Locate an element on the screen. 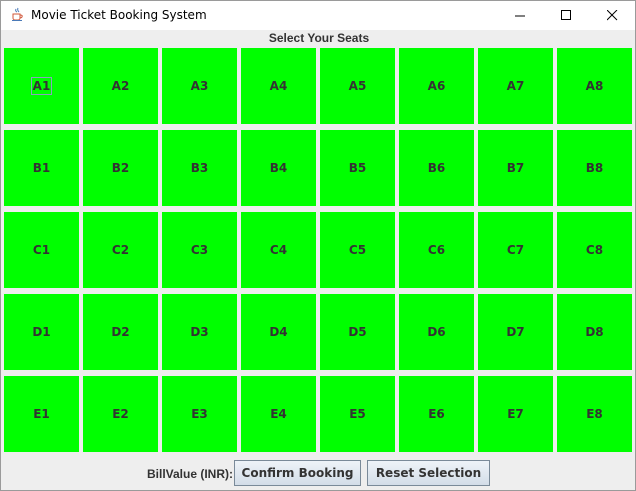 Image resolution: width=636 pixels, height=491 pixels. seat-button-c5: C5 is located at coordinates (357, 250).